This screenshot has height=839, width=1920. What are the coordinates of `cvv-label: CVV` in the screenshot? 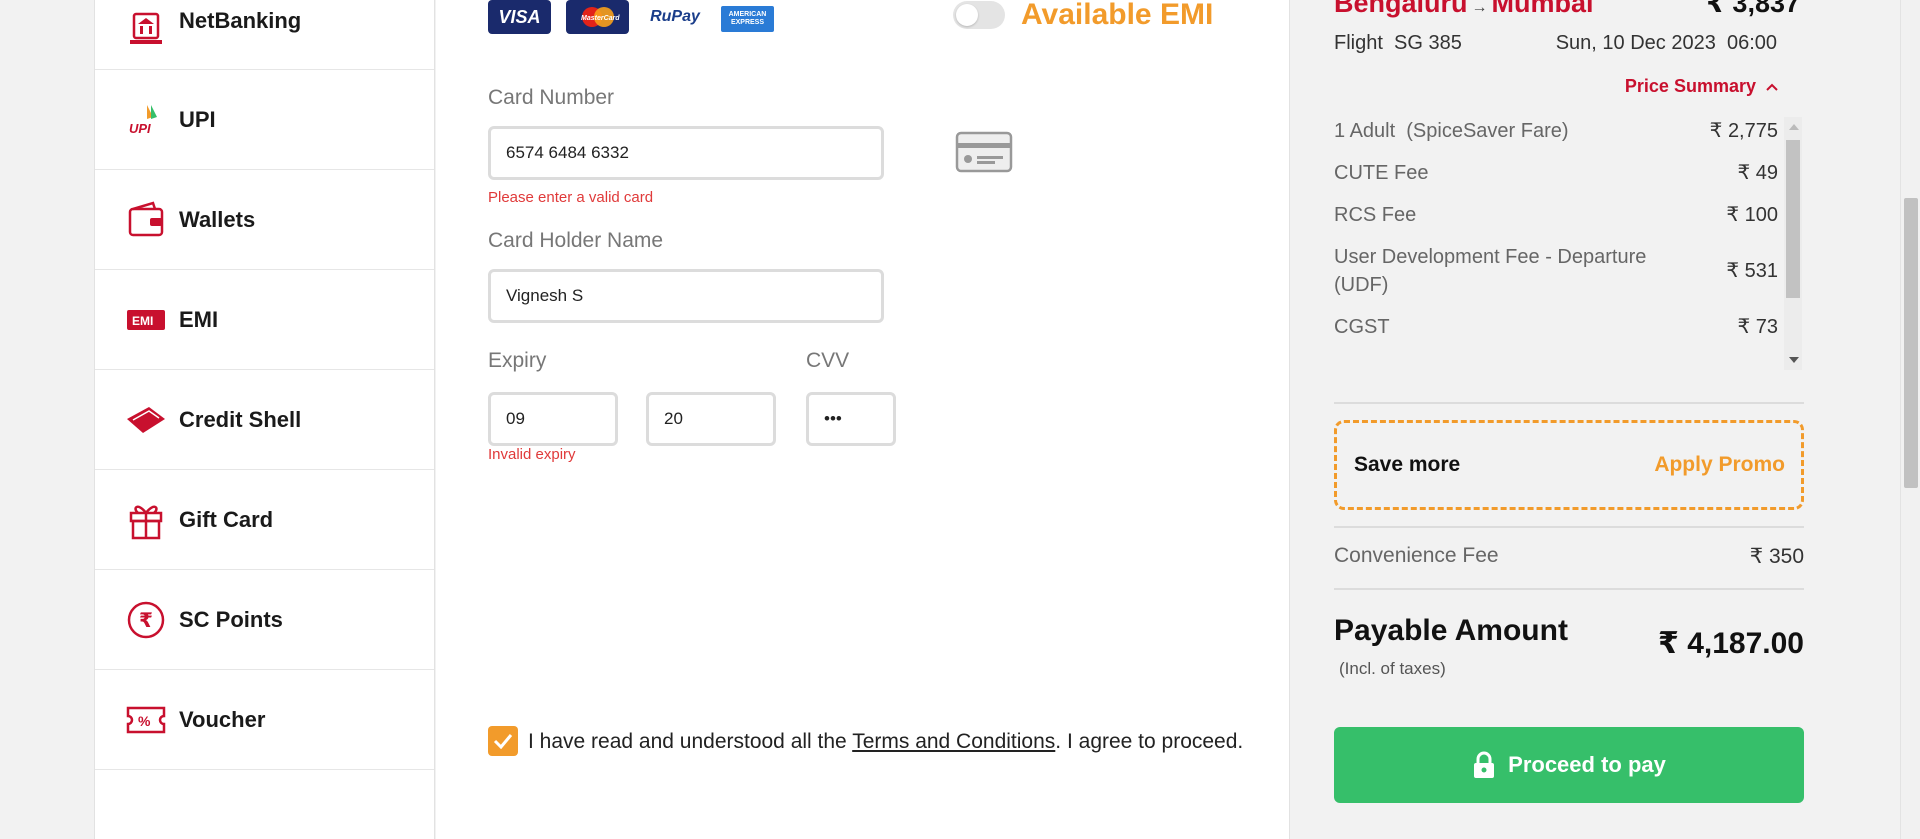 It's located at (828, 360).